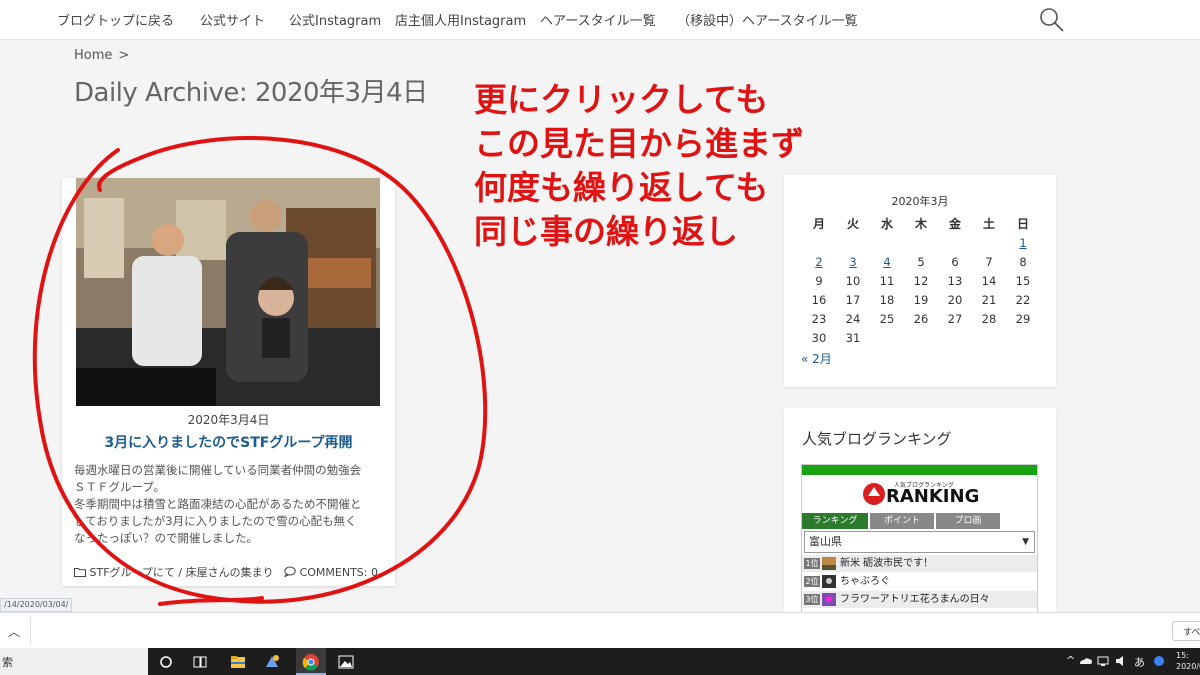  What do you see at coordinates (346, 662) in the screenshot?
I see `photos-app-icon` at bounding box center [346, 662].